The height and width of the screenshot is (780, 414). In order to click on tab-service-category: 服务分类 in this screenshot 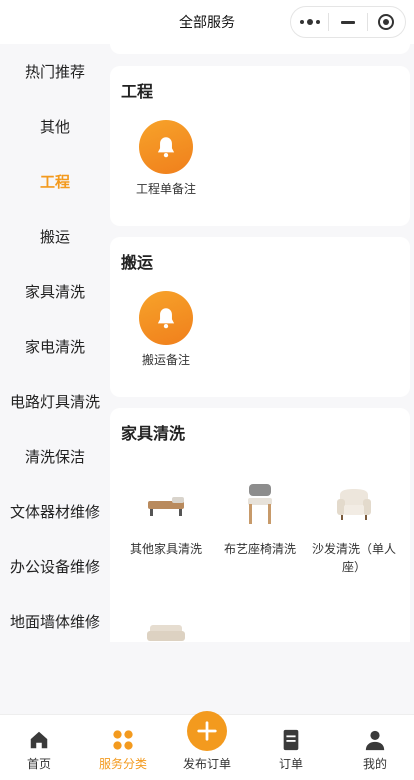, I will do `click(123, 747)`.